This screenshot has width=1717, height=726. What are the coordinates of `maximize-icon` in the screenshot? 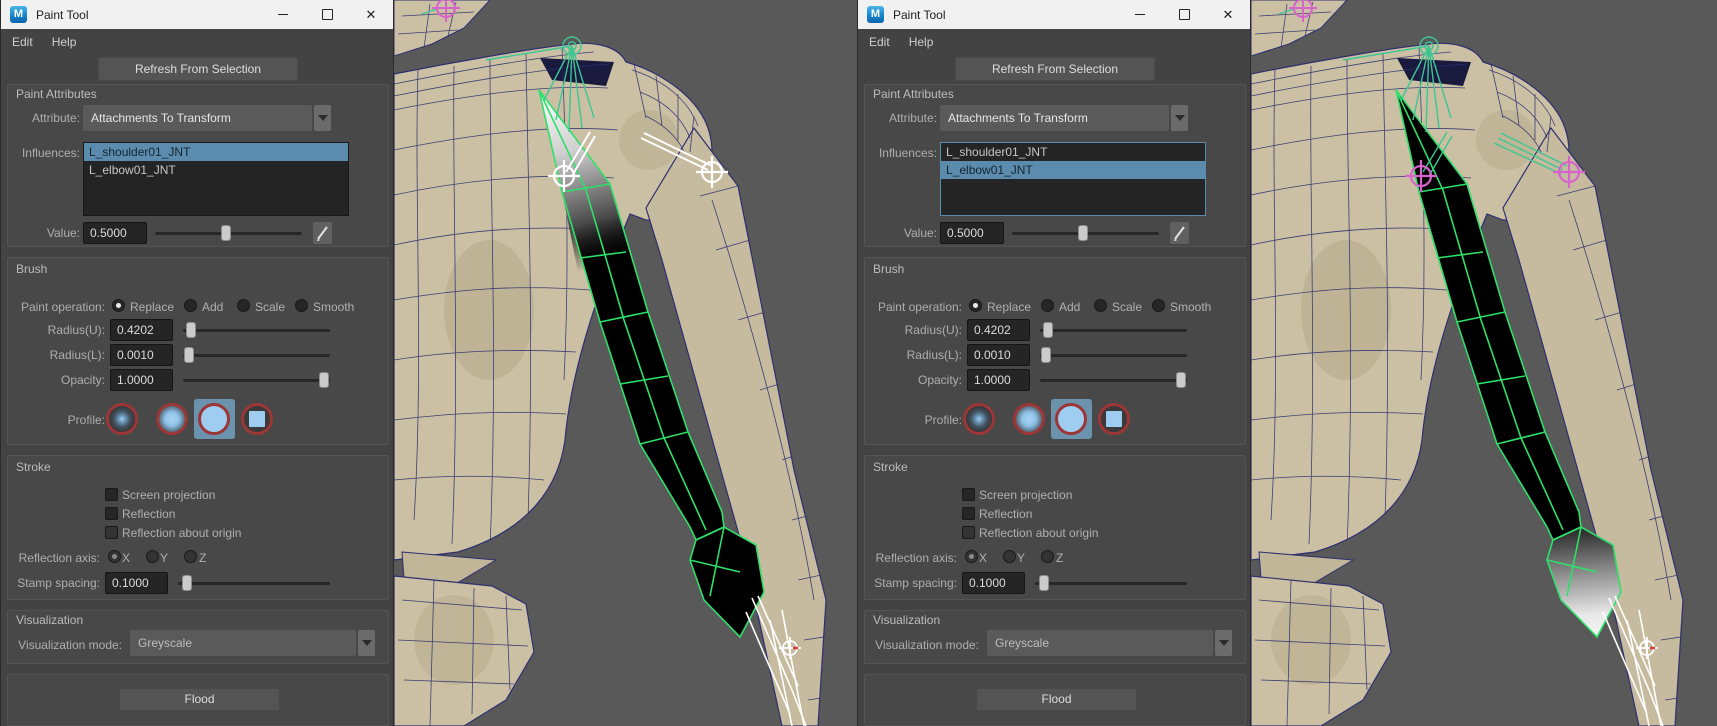 It's located at (327, 14).